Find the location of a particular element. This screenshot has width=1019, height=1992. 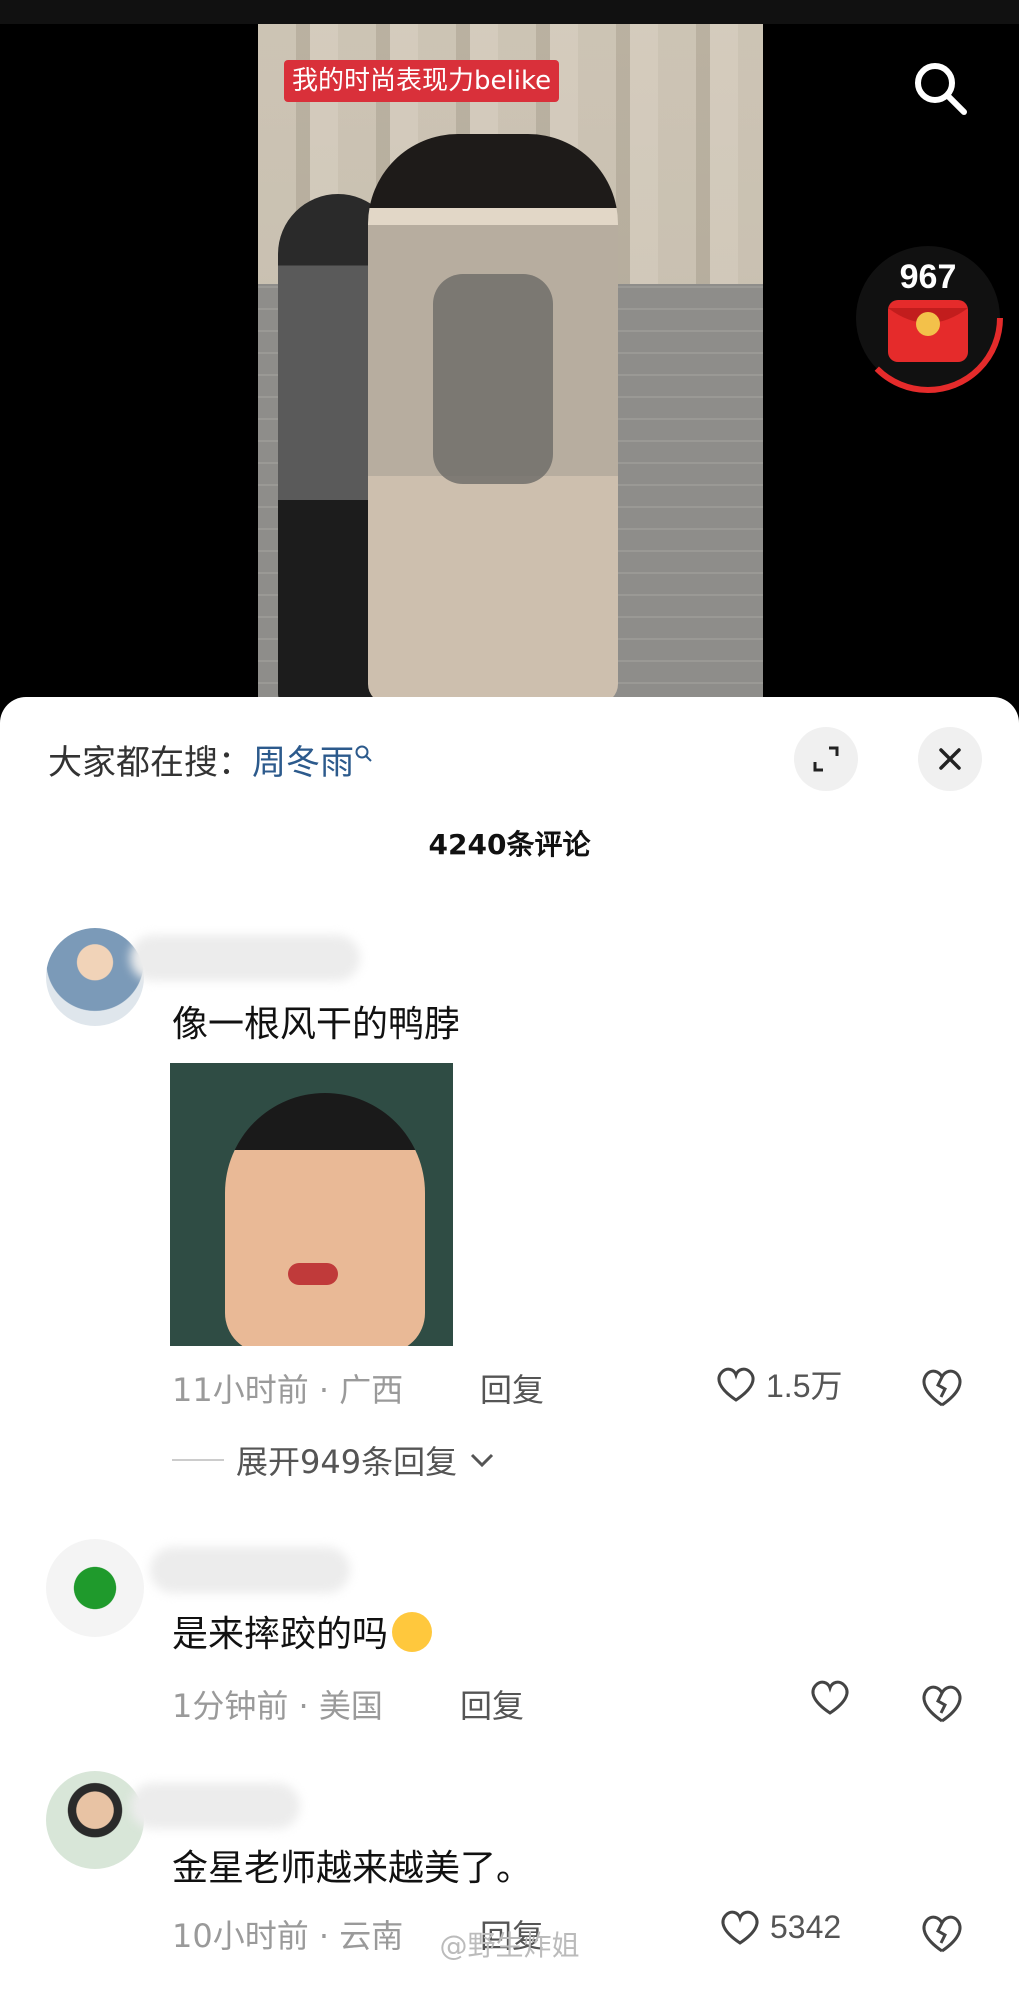

expand-icon is located at coordinates (826, 759).